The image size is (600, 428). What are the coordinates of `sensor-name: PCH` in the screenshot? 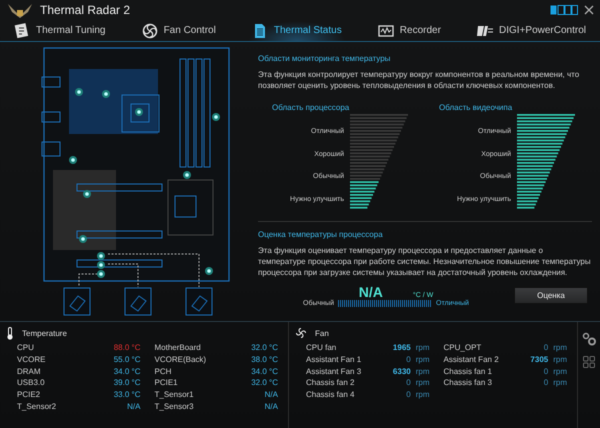 It's located at (163, 371).